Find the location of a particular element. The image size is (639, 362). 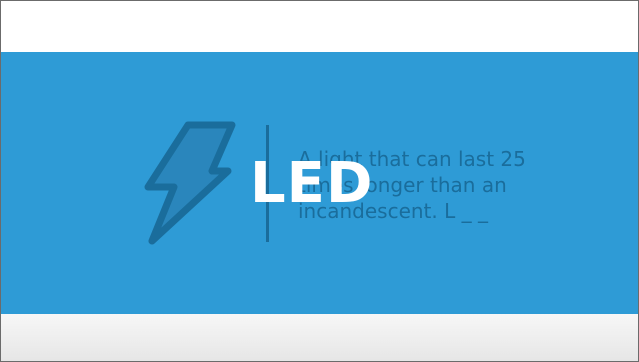

footer-bar is located at coordinates (319, 337).